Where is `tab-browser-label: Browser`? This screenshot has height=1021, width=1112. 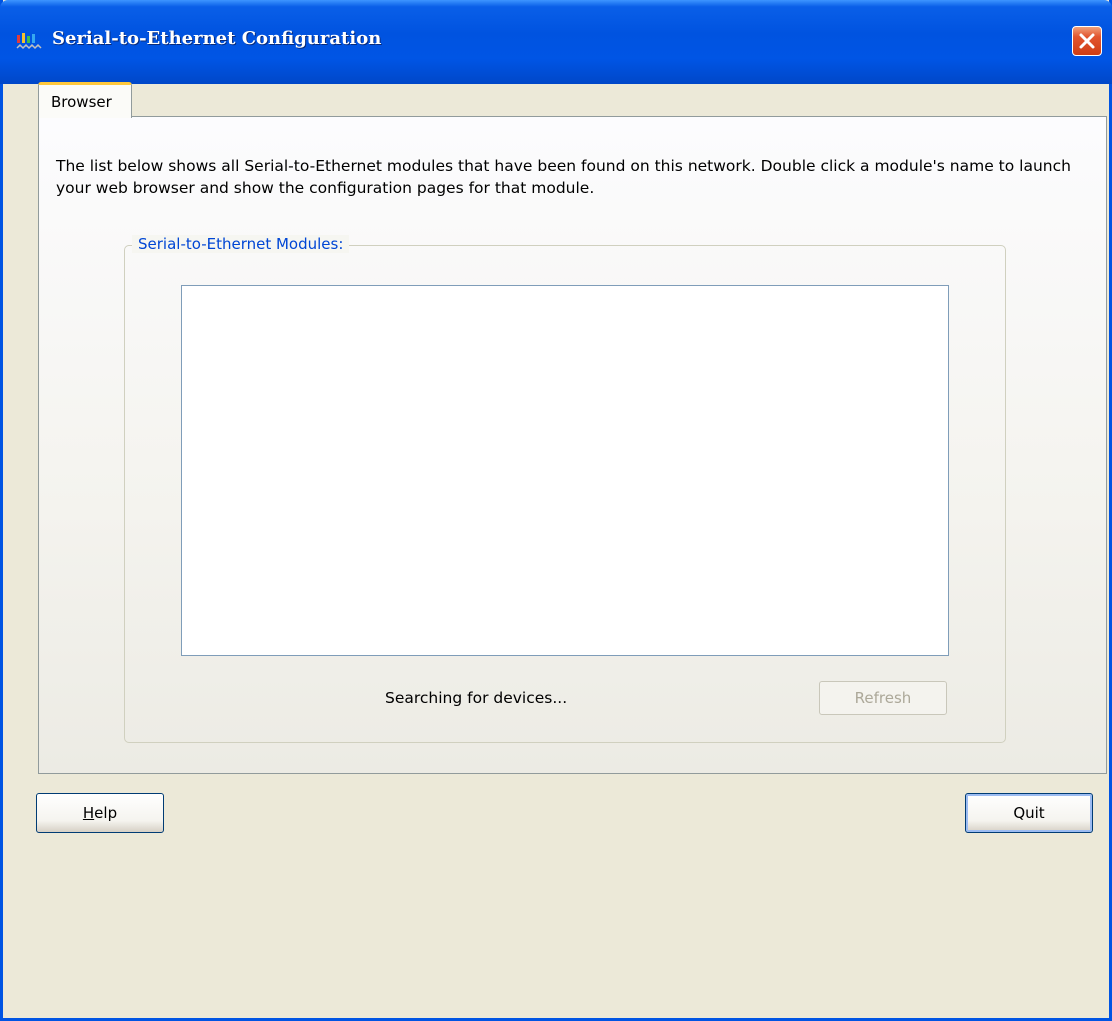
tab-browser-label: Browser is located at coordinates (81, 102).